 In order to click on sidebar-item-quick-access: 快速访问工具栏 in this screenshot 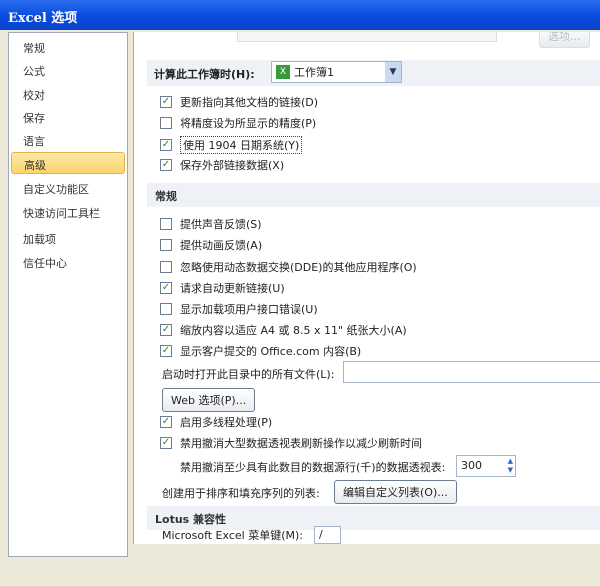, I will do `click(68, 212)`.